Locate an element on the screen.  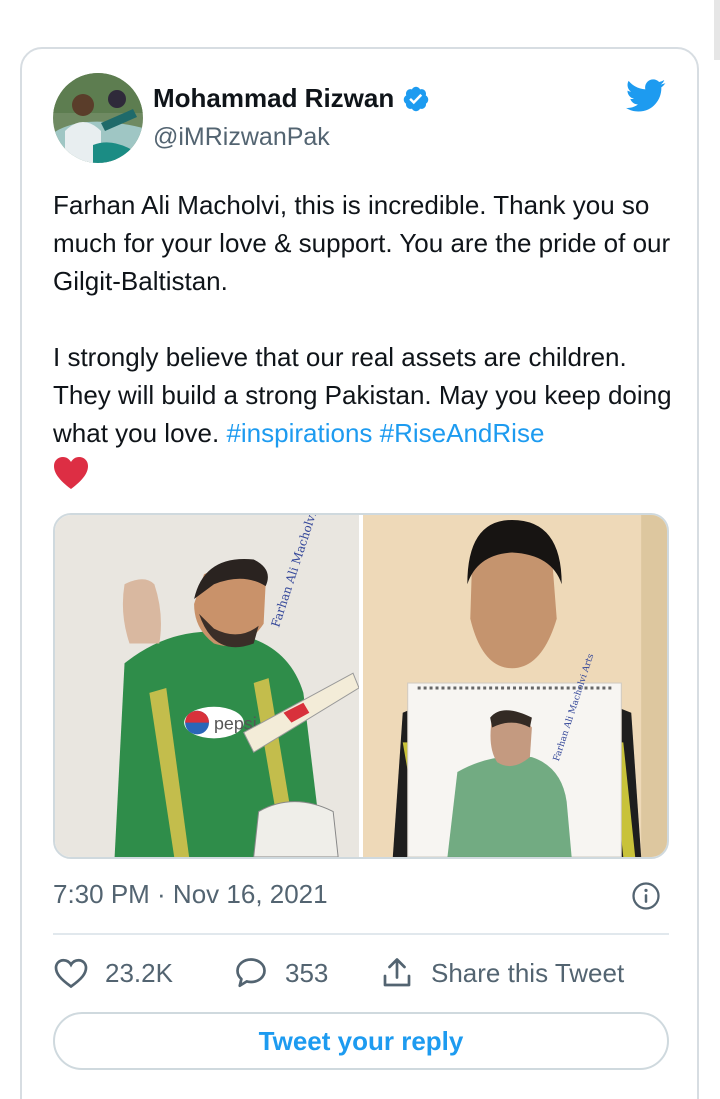
avatar is located at coordinates (98, 118).